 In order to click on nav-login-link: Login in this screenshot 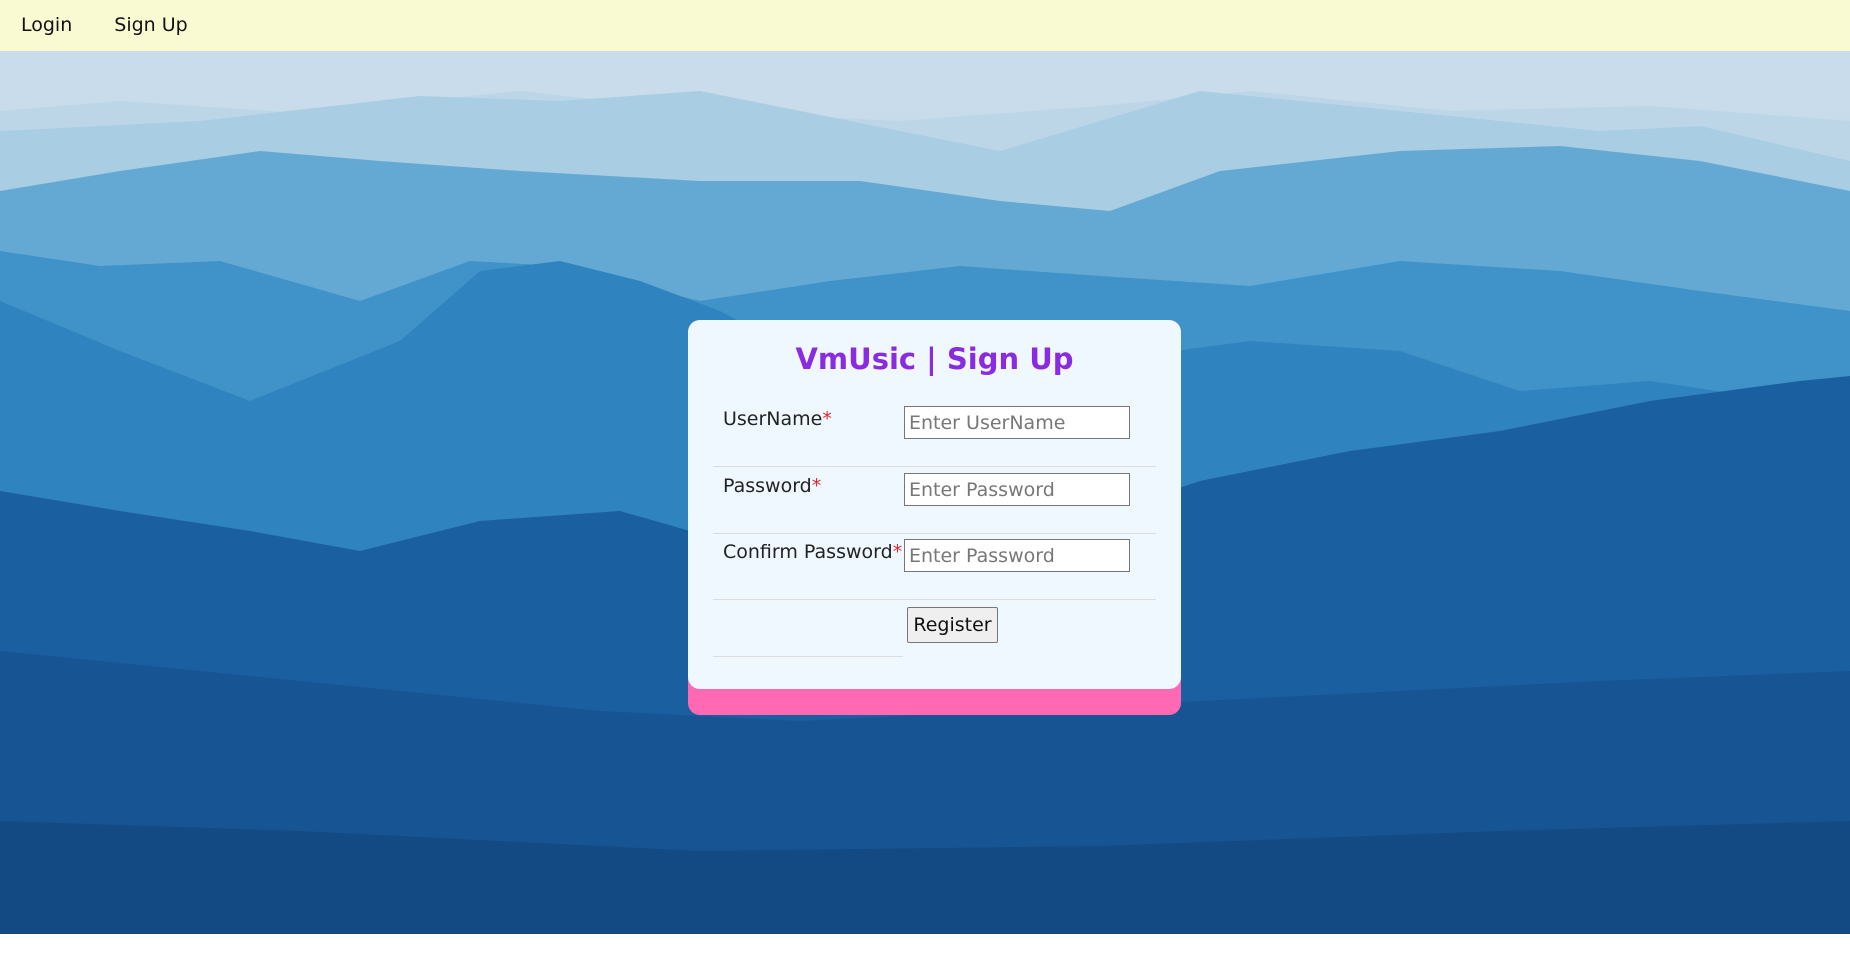, I will do `click(46, 25)`.